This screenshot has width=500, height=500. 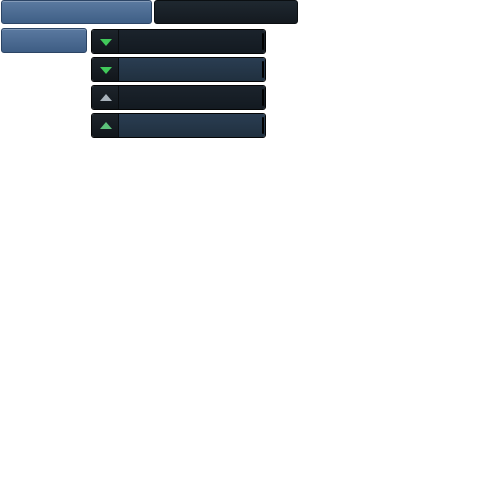 What do you see at coordinates (192, 97) in the screenshot?
I see `row-3-bar` at bounding box center [192, 97].